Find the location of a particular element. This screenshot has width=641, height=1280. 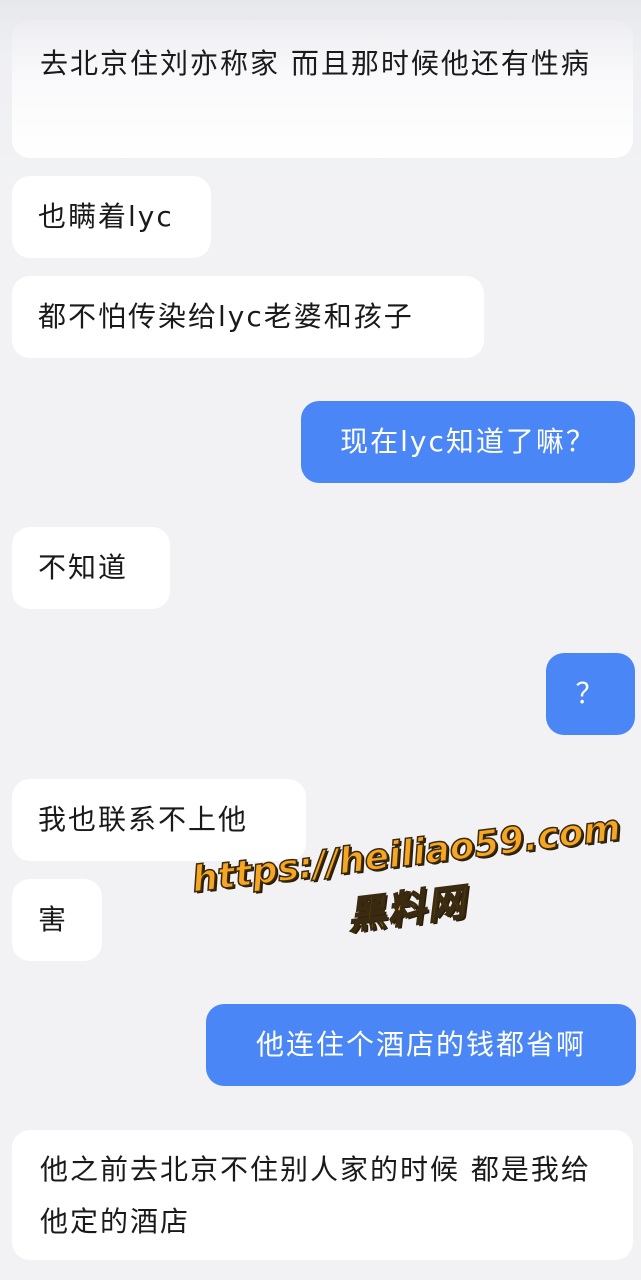

message-text: 他连住个酒店的钱都省啊 is located at coordinates (420, 1044).